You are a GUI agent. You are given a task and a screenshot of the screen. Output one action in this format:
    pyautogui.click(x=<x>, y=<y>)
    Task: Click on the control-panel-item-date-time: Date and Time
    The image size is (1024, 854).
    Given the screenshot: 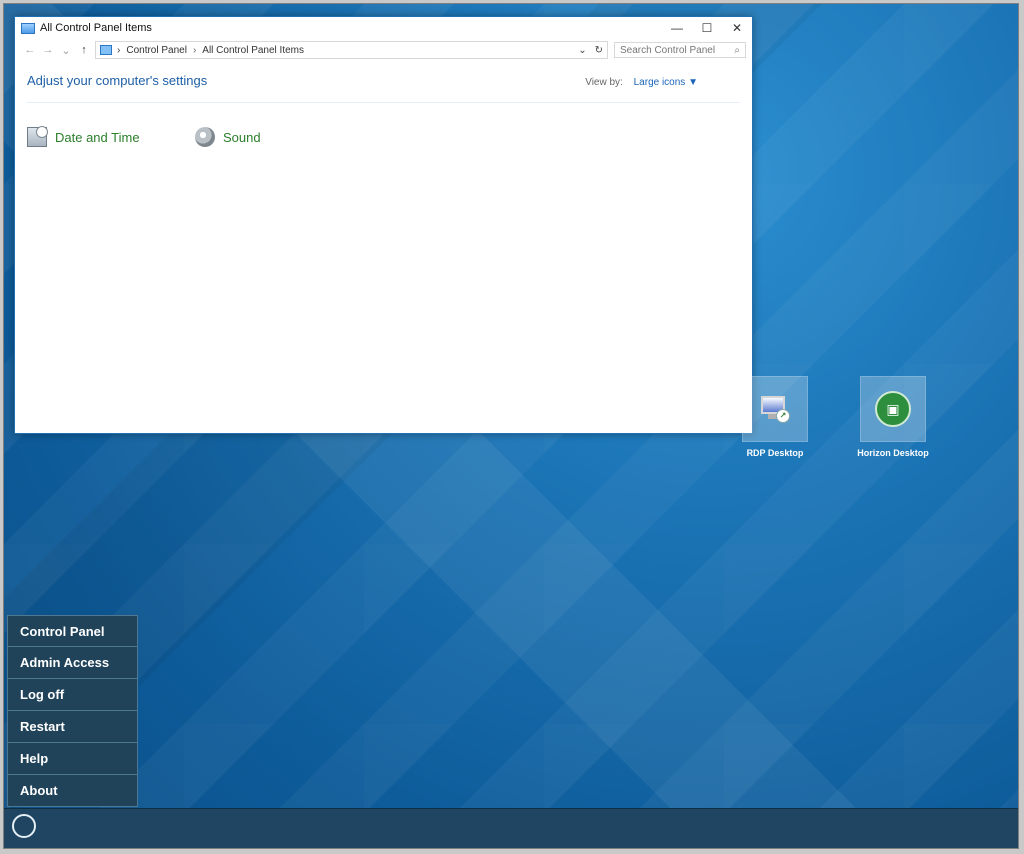 What is the action you would take?
    pyautogui.click(x=83, y=136)
    